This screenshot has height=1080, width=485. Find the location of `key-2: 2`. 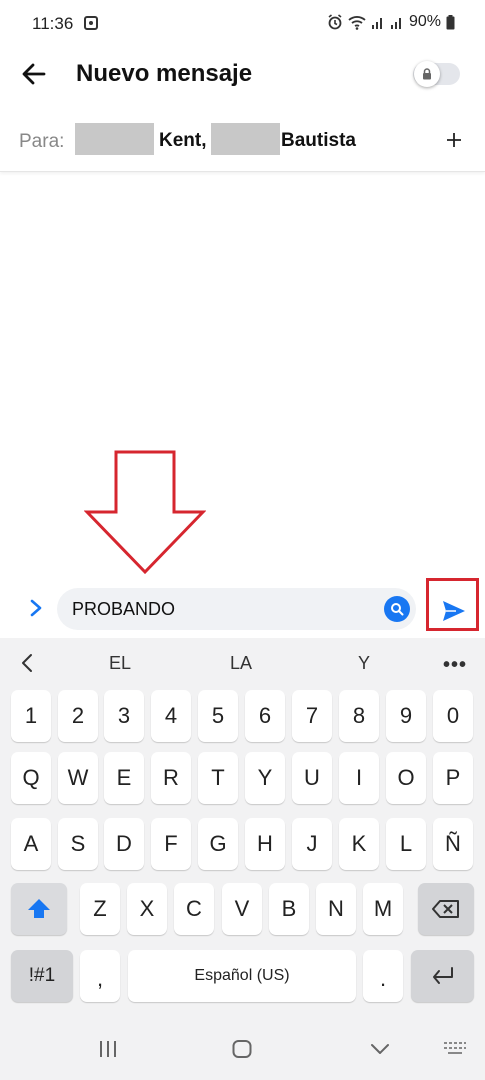

key-2: 2 is located at coordinates (78, 716).